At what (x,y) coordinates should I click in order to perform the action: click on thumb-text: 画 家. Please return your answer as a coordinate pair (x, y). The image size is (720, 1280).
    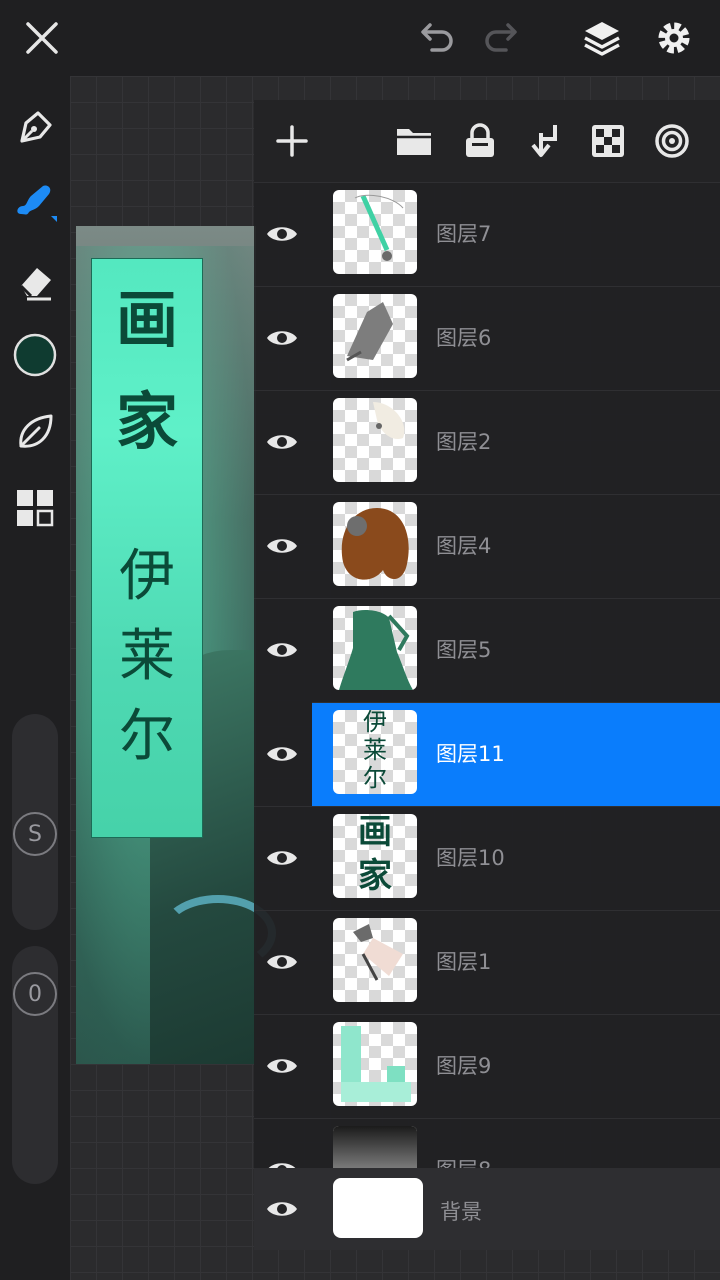
    Looking at the image, I should click on (375, 855).